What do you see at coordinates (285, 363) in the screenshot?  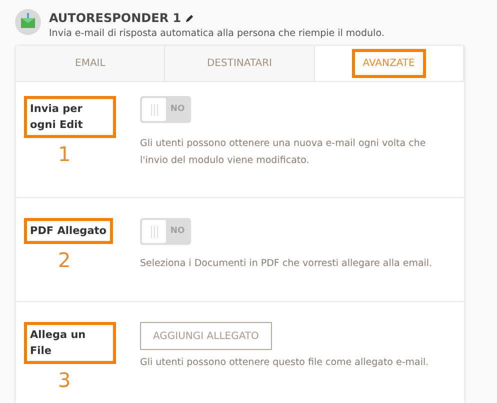 I see `option-description: Gli utenti possono ottenere questo file come allegato e-mail.` at bounding box center [285, 363].